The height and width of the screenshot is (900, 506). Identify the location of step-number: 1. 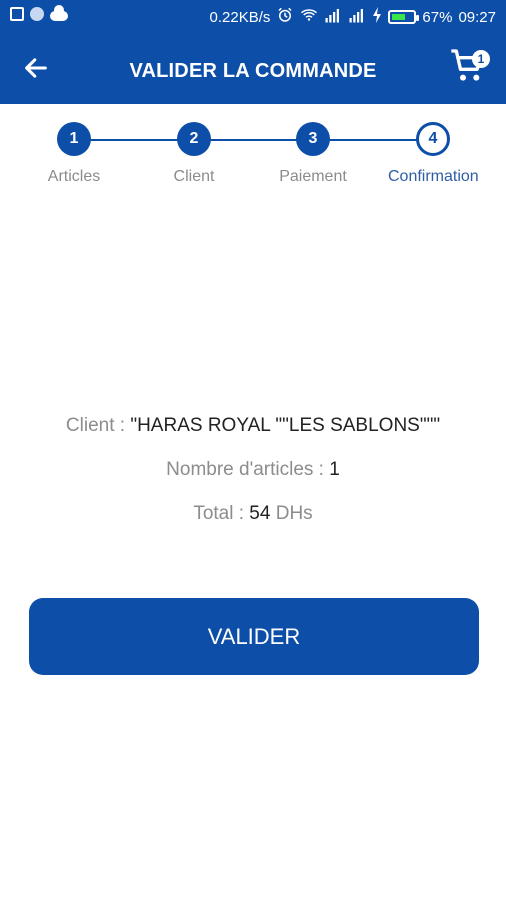
(74, 139).